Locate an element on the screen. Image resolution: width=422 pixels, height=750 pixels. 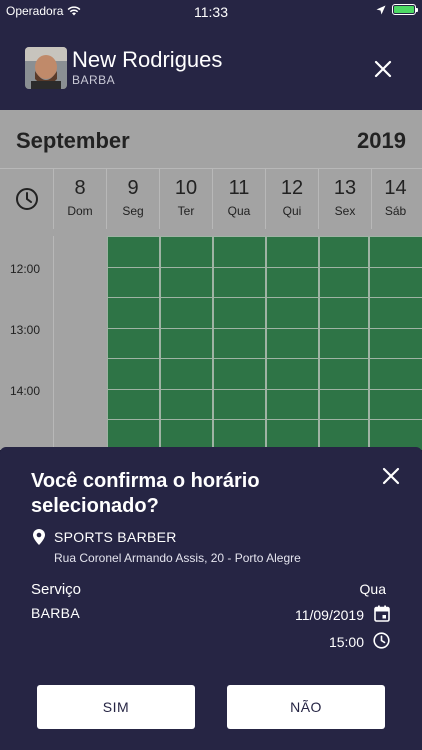
day-column-header: 9 Seg is located at coordinates (133, 199).